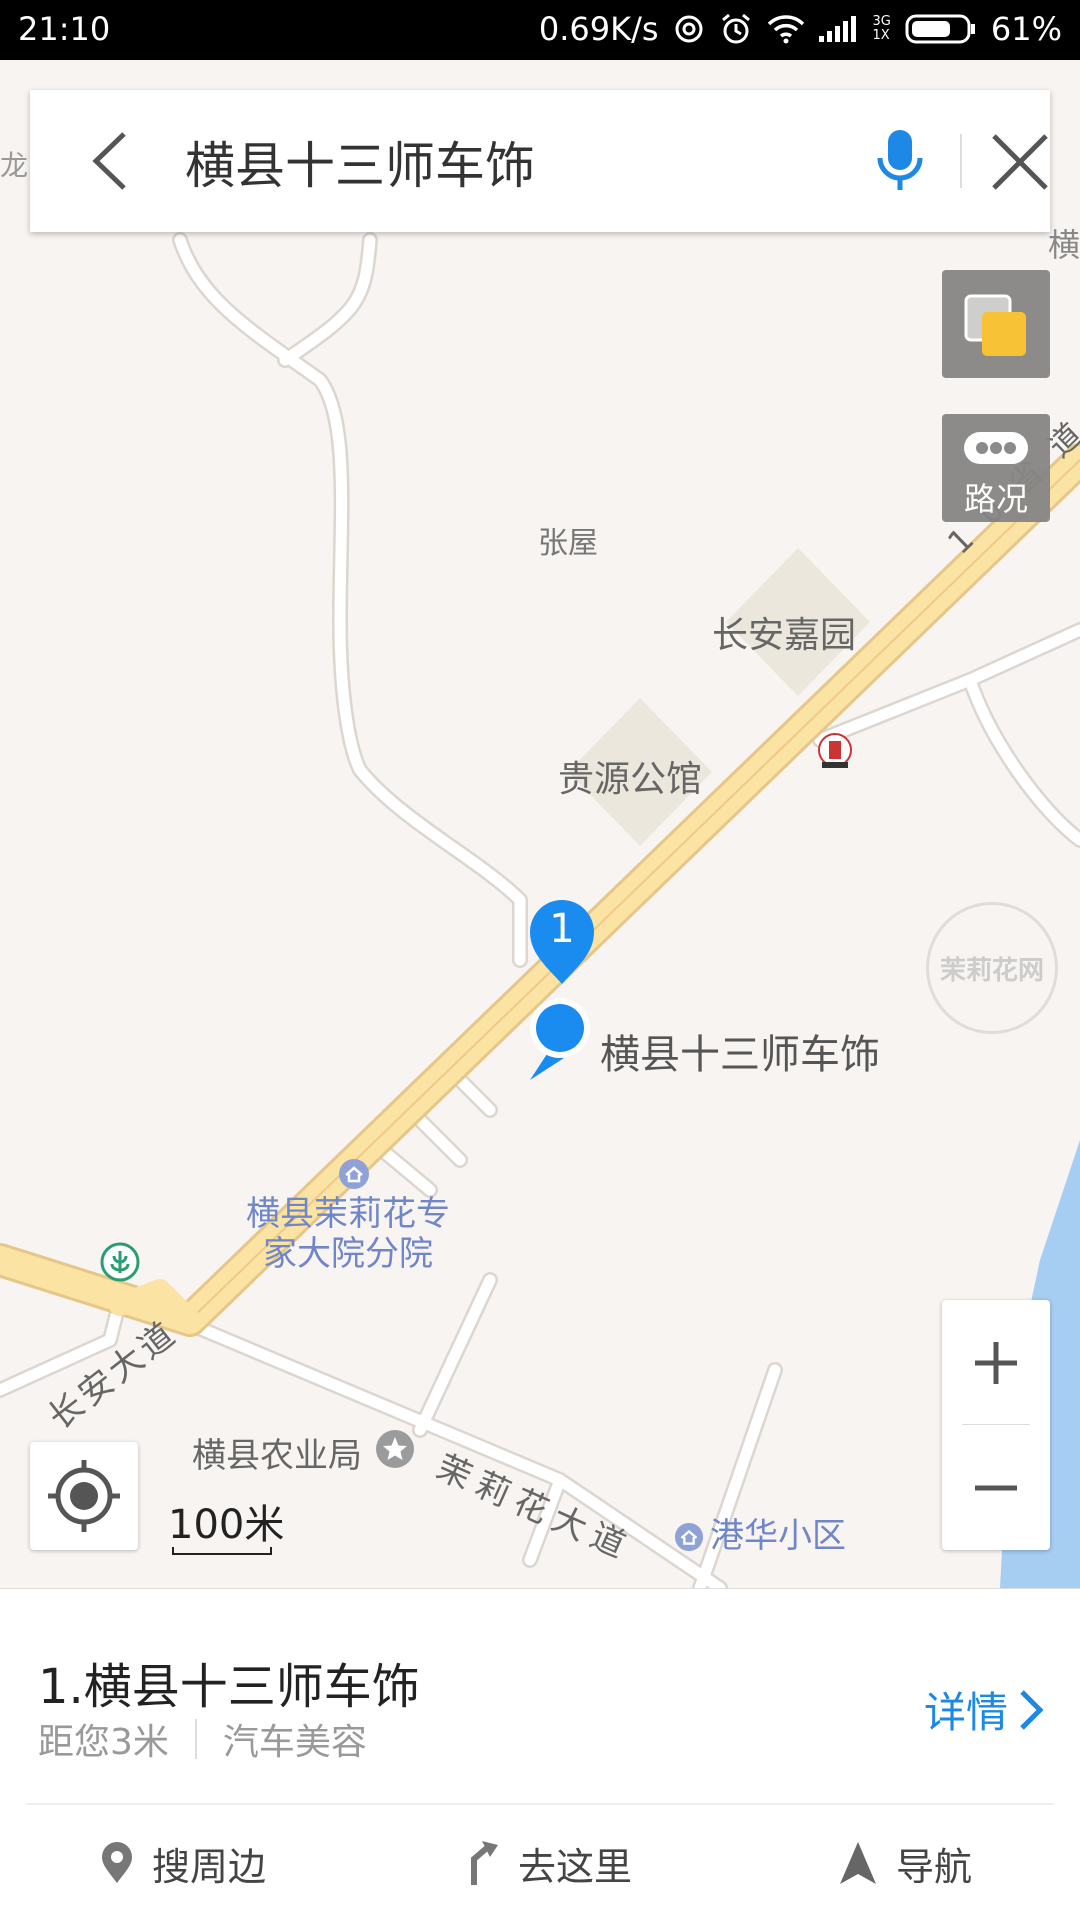 Image resolution: width=1080 pixels, height=1921 pixels. Describe the element at coordinates (1064, 245) in the screenshot. I see `map-edge-label-right: 横` at that location.